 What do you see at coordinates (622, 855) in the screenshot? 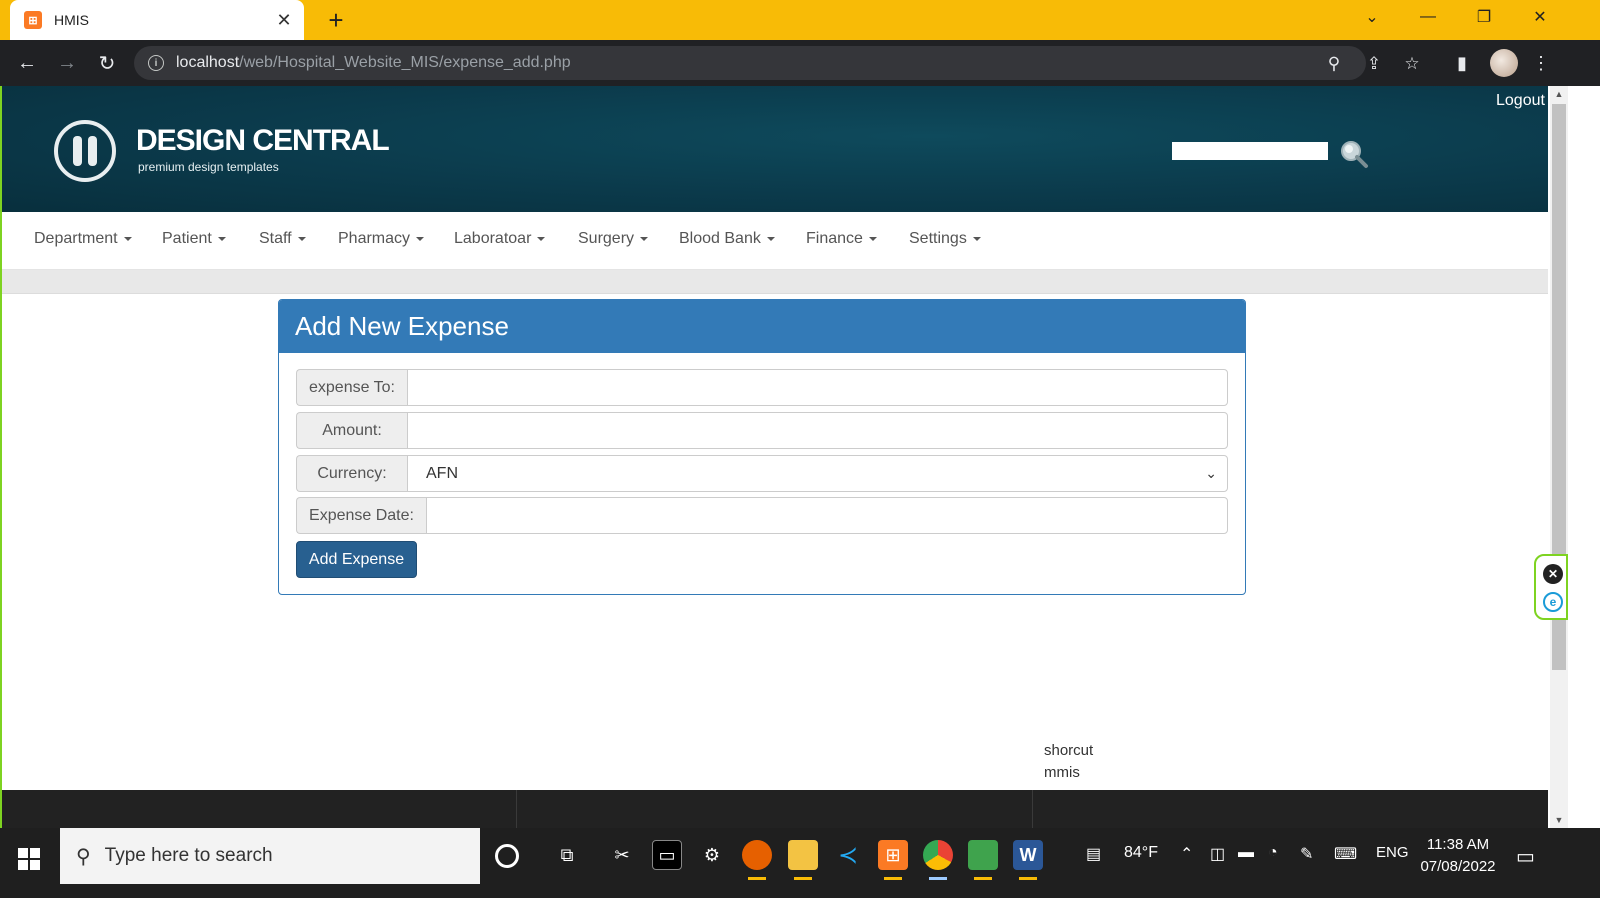
I see `snipping-tool-icon: ✂` at bounding box center [622, 855].